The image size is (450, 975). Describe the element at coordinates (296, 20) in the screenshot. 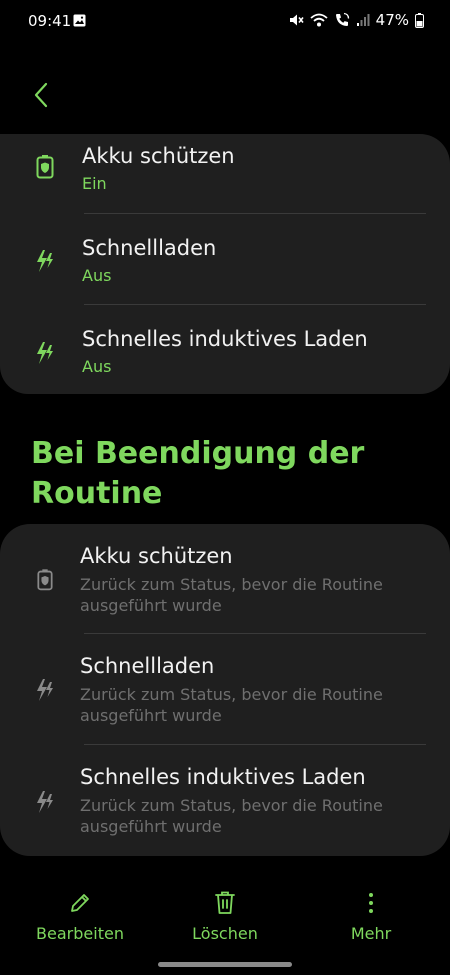

I see `mute-icon` at that location.